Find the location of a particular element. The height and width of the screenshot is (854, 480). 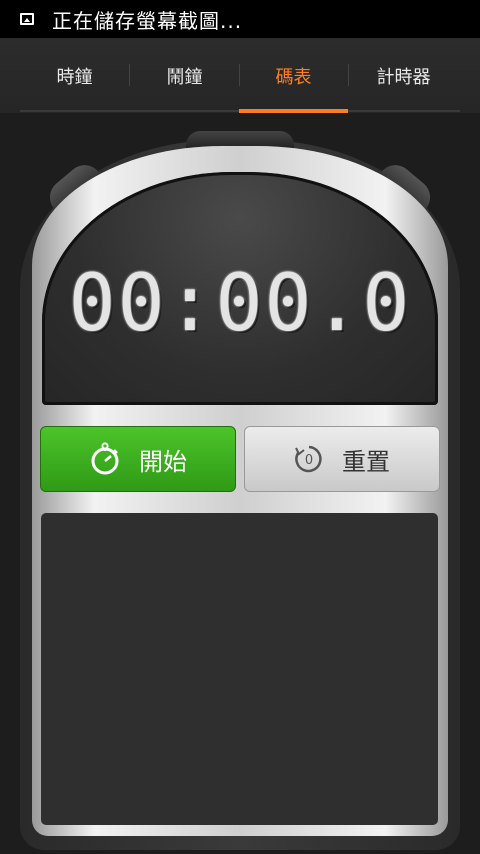

reset-button-label: 重置 is located at coordinates (366, 461).